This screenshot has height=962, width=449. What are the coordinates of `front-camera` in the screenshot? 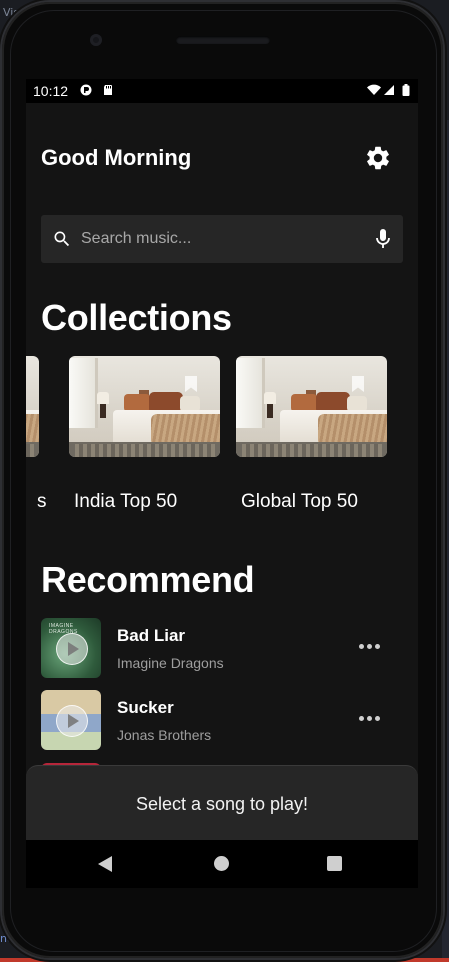 It's located at (96, 40).